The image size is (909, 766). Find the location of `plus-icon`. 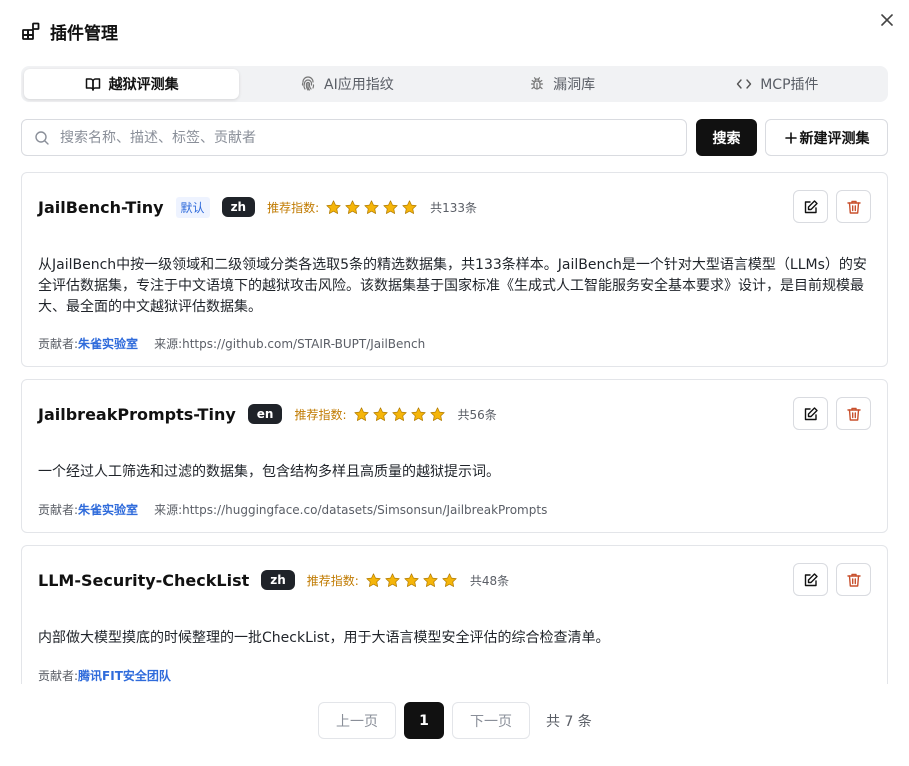

plus-icon is located at coordinates (790, 137).